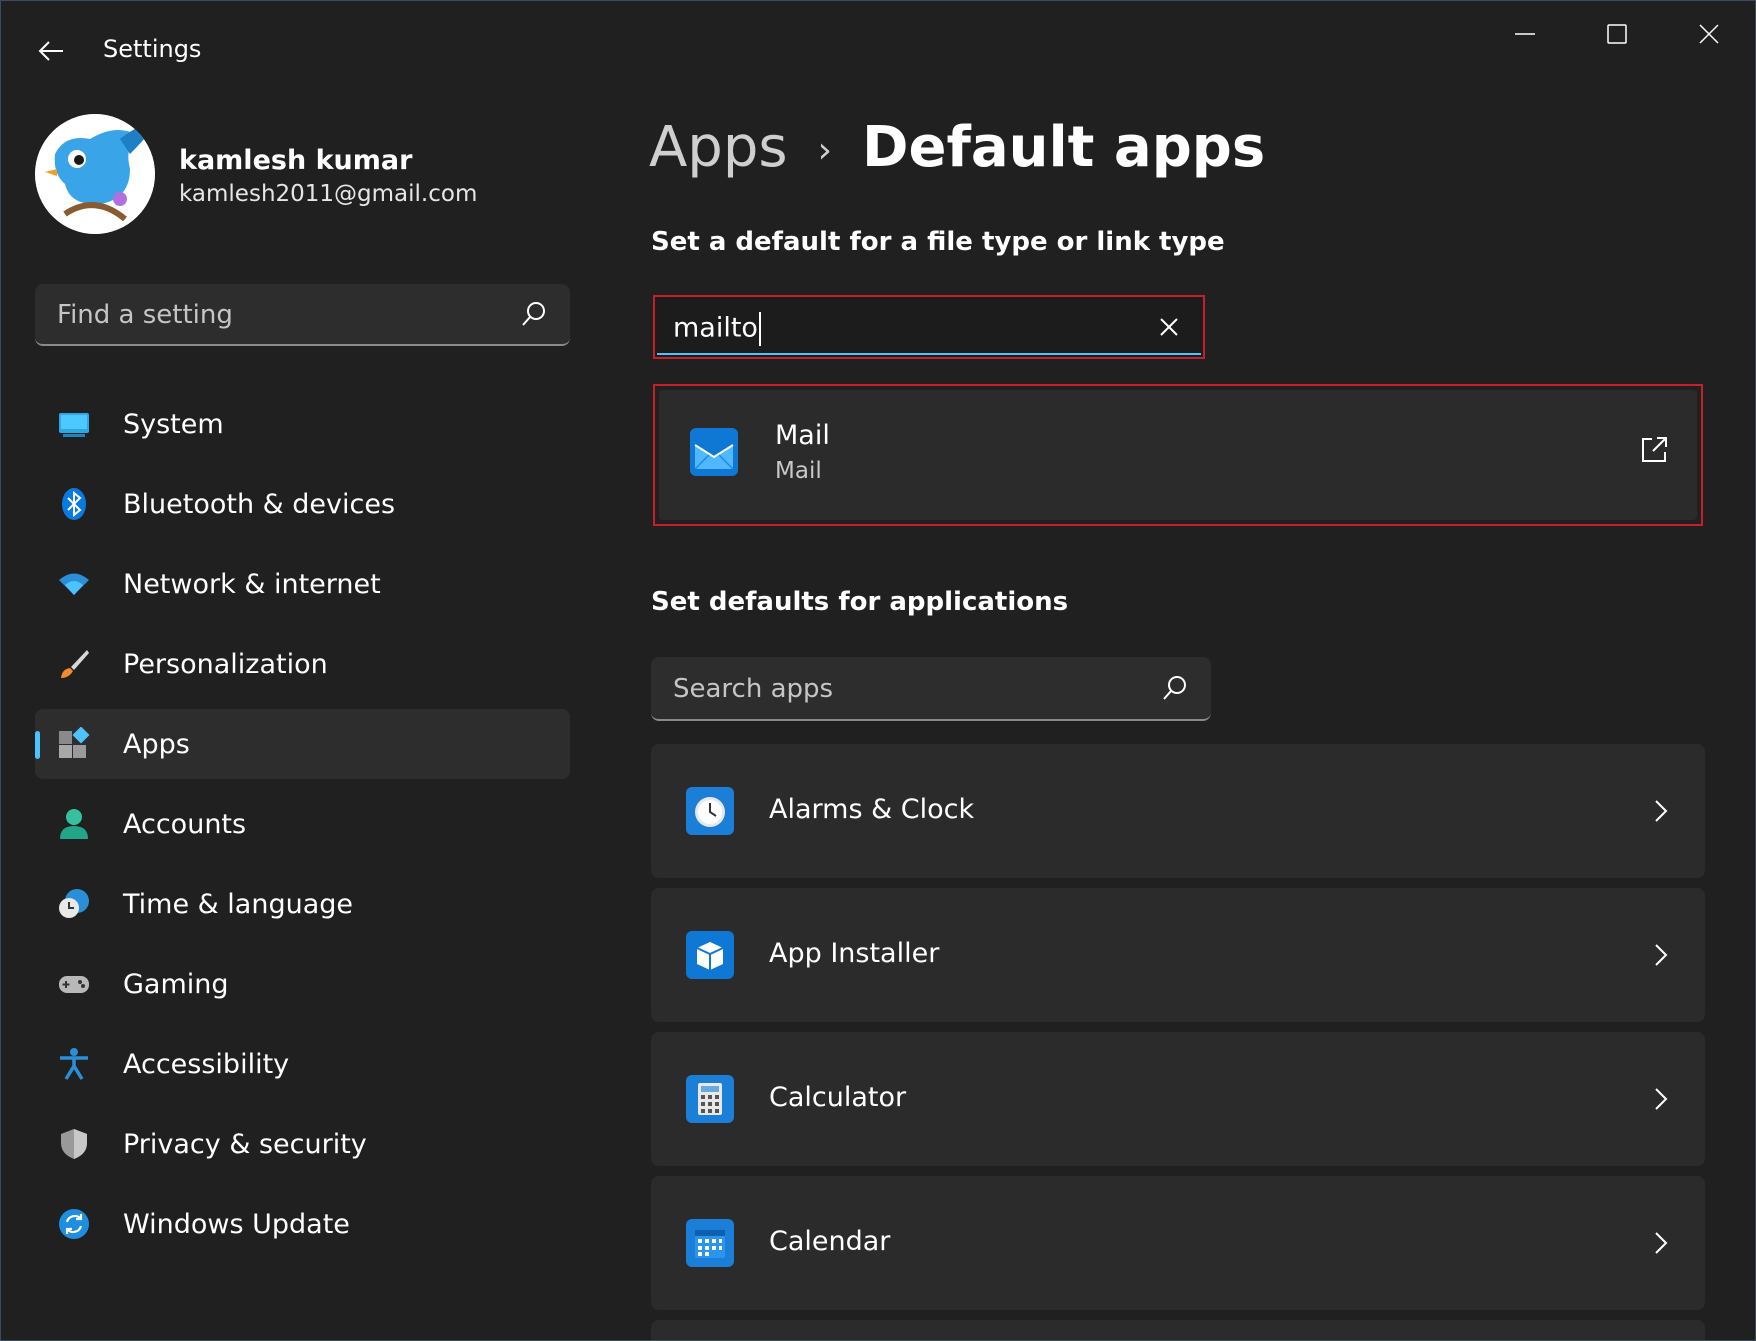  Describe the element at coordinates (929, 327) in the screenshot. I see `file-type-search-input: mailto` at that location.